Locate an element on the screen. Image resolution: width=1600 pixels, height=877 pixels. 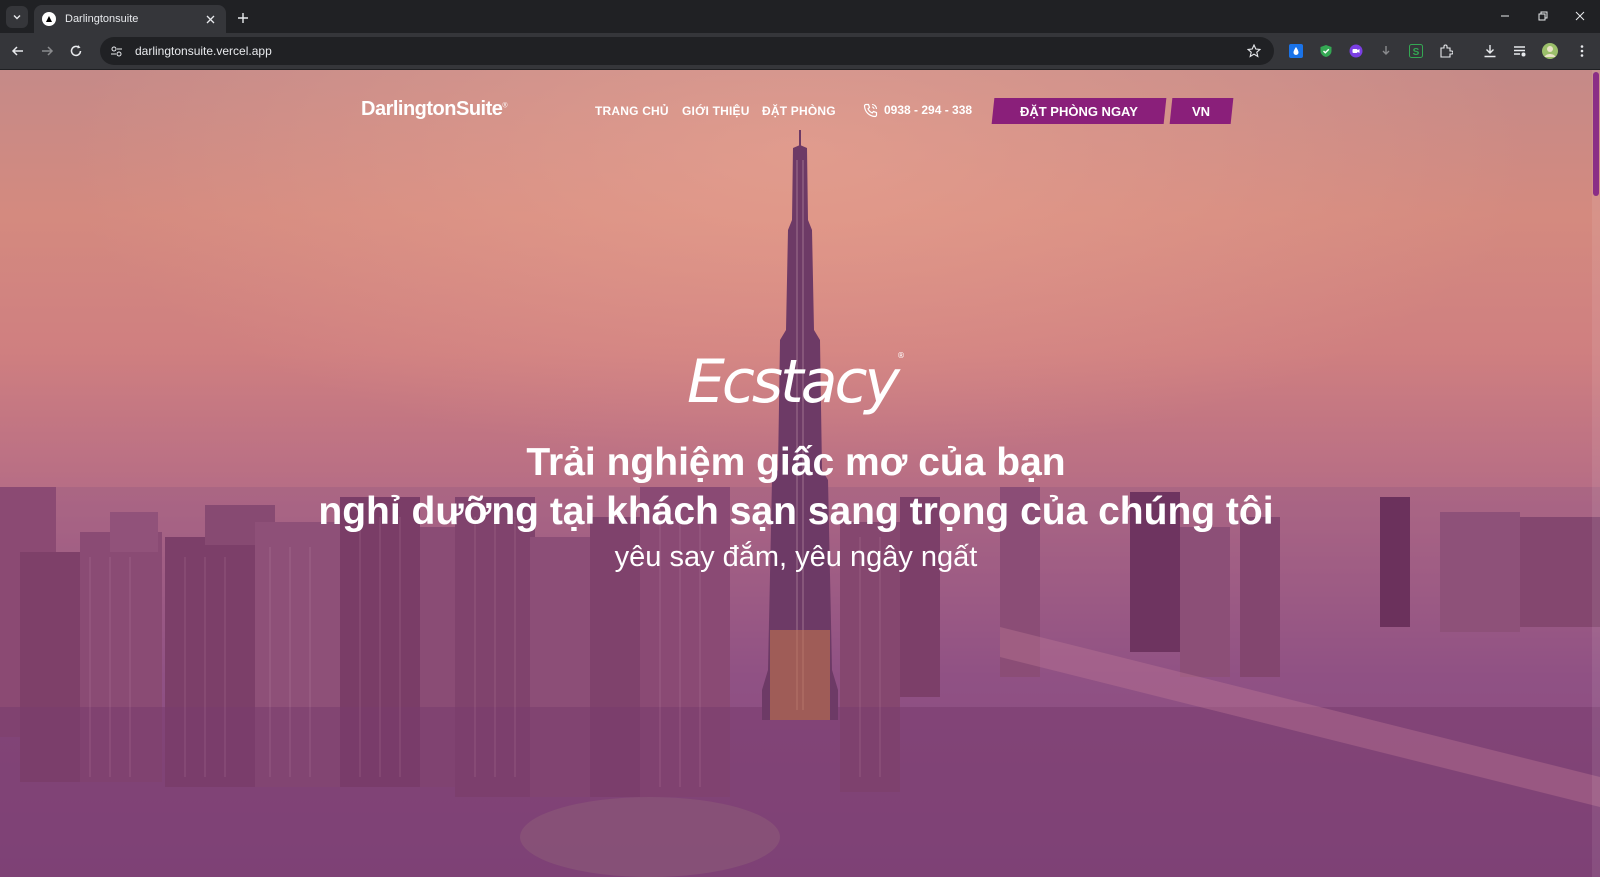
nav-booking-link: ĐẶT PHÒNG is located at coordinates (799, 111).